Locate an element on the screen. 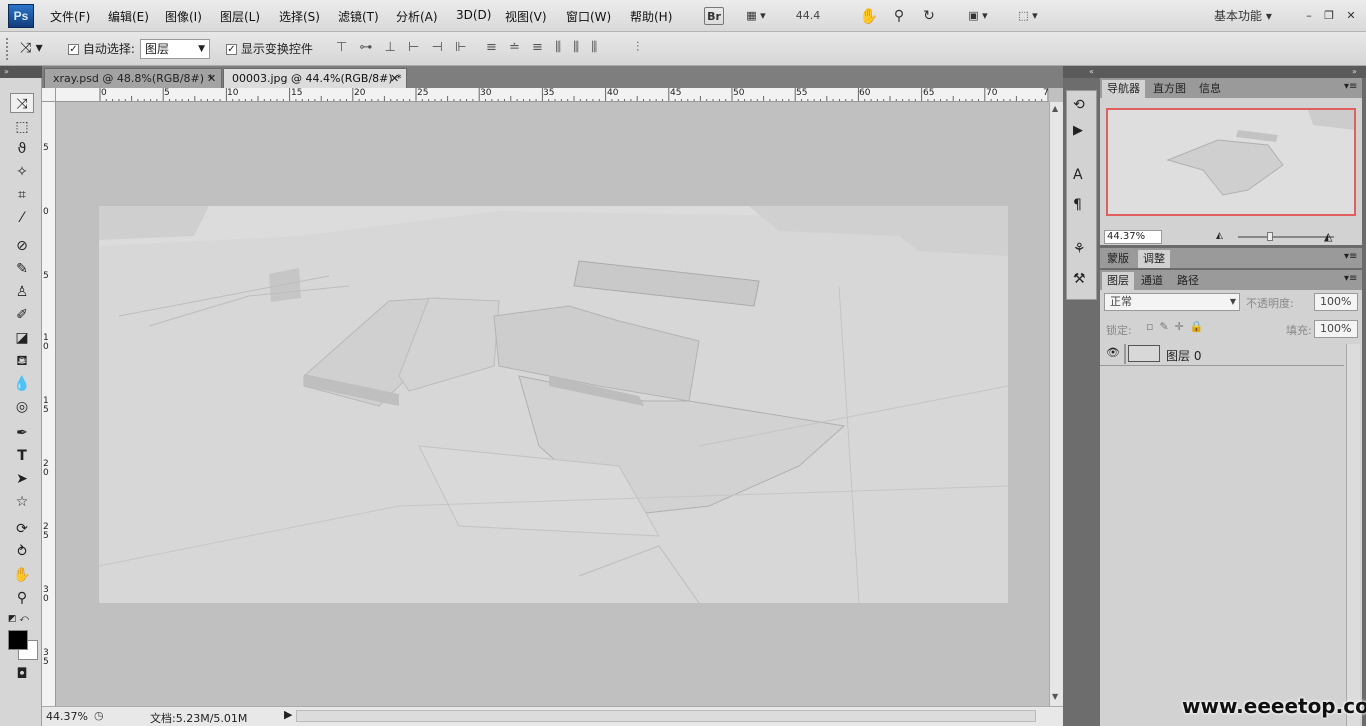 This screenshot has height=726, width=1366. screen-mode-button: ▦ ▾ is located at coordinates (756, 16).